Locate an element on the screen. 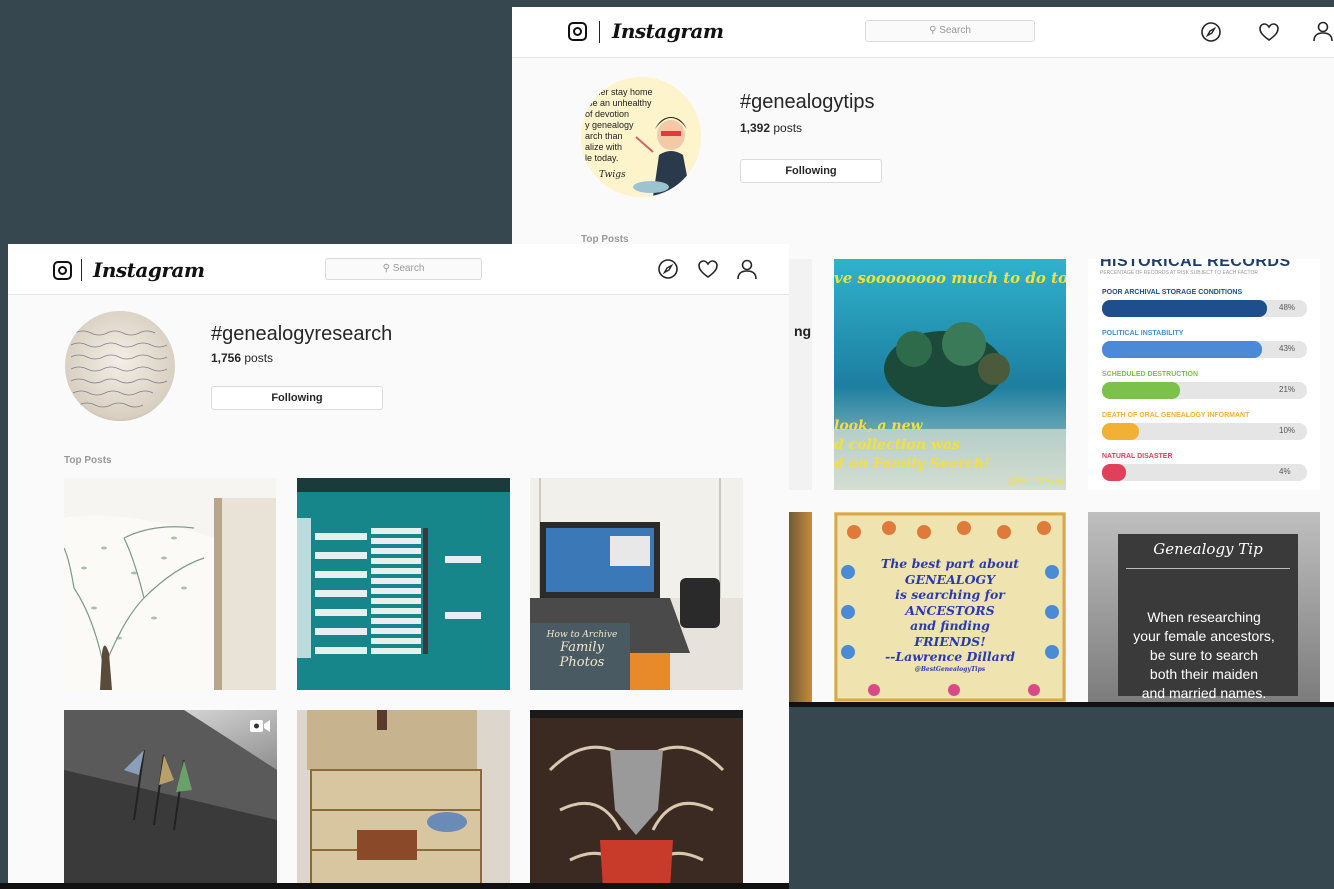  records-bar-track is located at coordinates (1204, 472).